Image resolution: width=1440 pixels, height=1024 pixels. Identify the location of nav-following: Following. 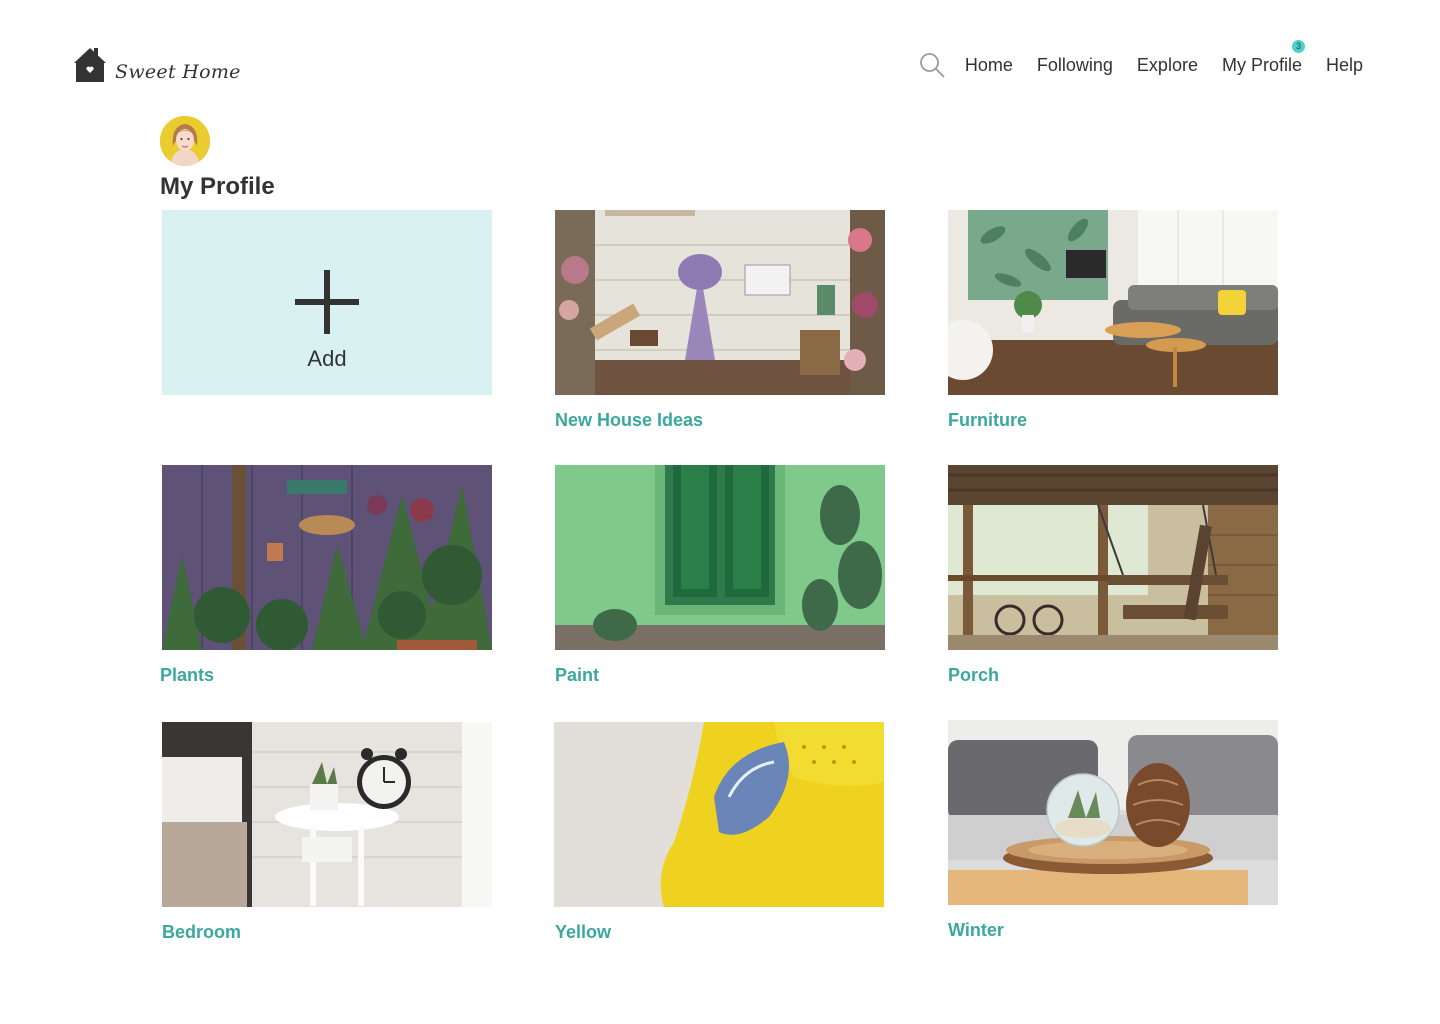
(1075, 65).